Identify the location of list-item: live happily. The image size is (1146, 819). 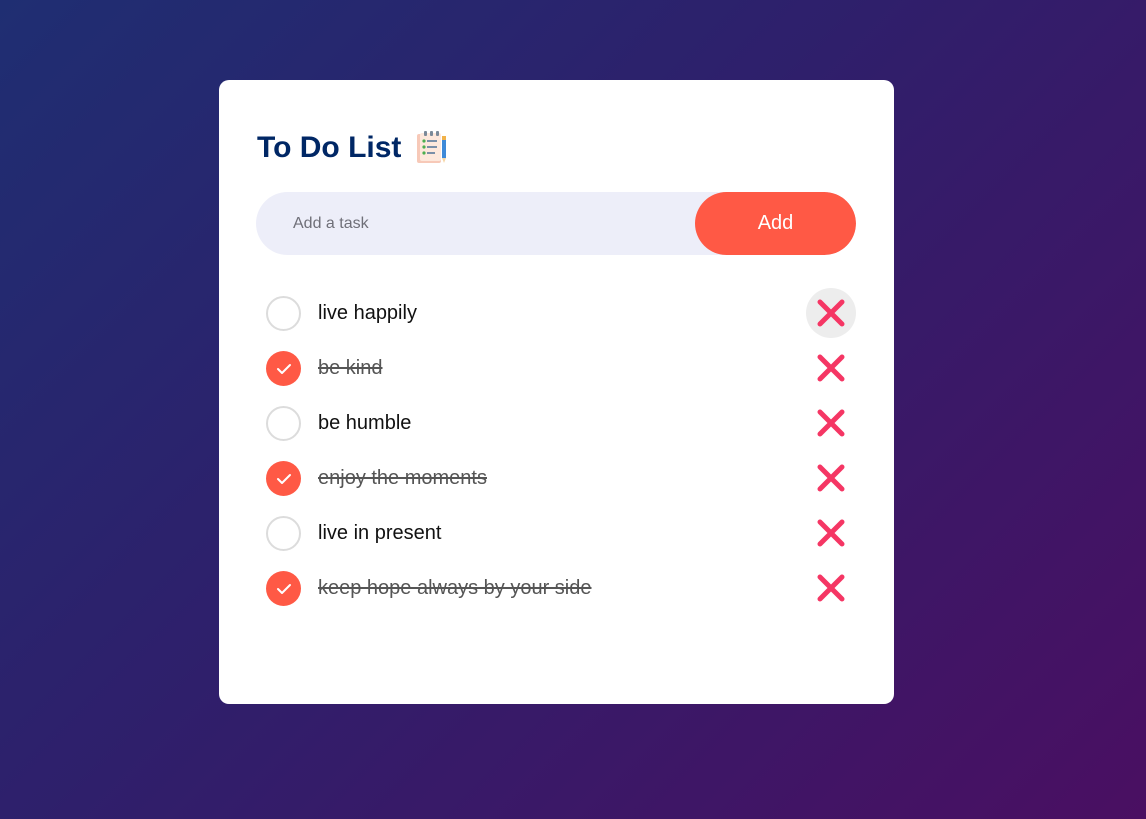
(557, 313).